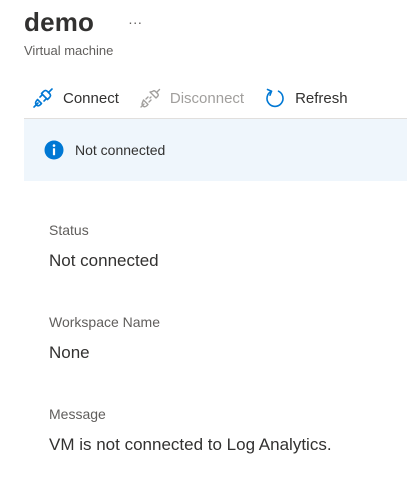  What do you see at coordinates (207, 98) in the screenshot?
I see `disconnect-label: Disconnect` at bounding box center [207, 98].